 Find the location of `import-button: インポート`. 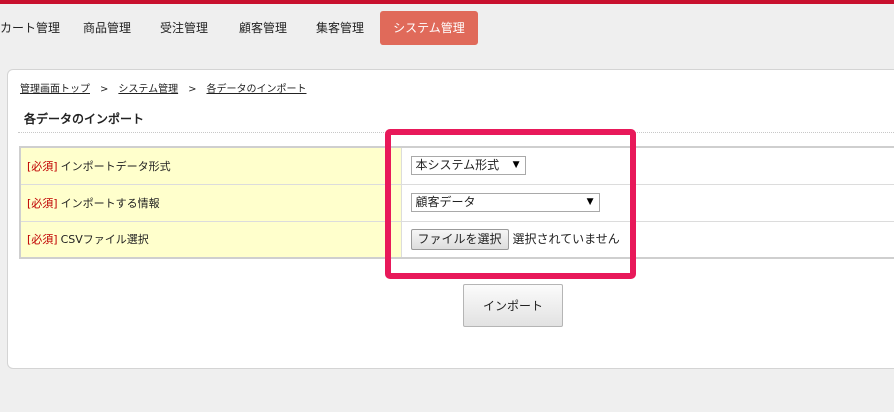

import-button: インポート is located at coordinates (513, 305).